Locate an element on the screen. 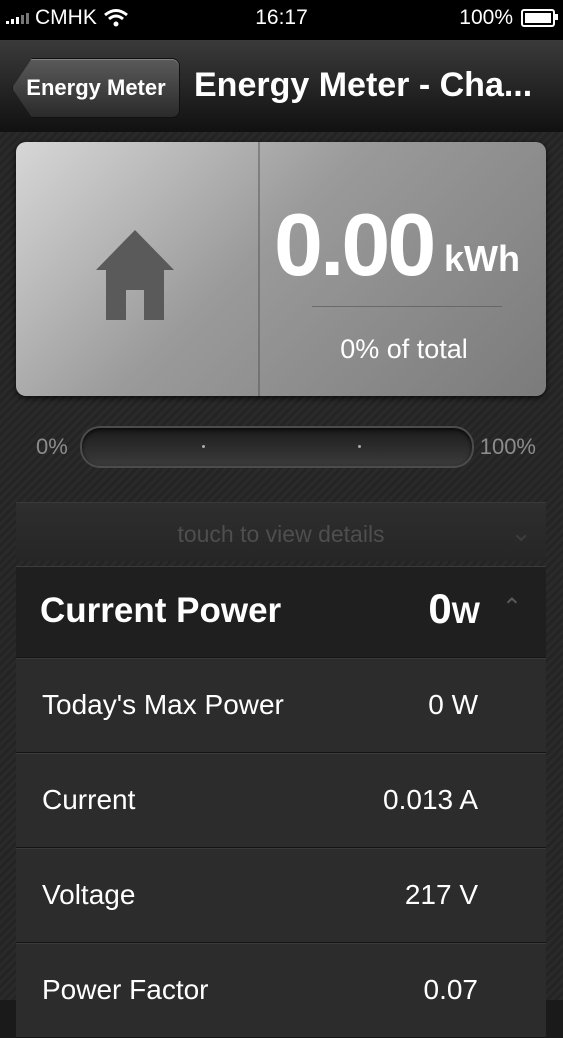  back-button: Energy Meter is located at coordinates (96, 88).